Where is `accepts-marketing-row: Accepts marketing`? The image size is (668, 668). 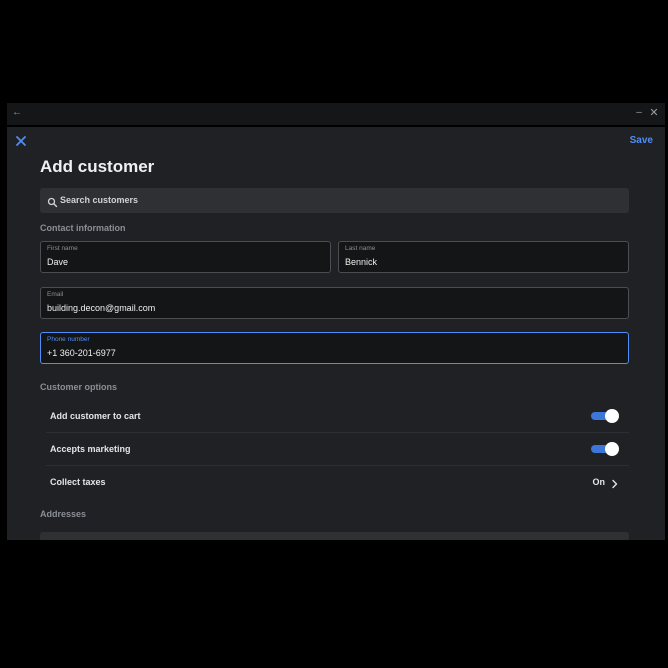 accepts-marketing-row: Accepts marketing is located at coordinates (337, 449).